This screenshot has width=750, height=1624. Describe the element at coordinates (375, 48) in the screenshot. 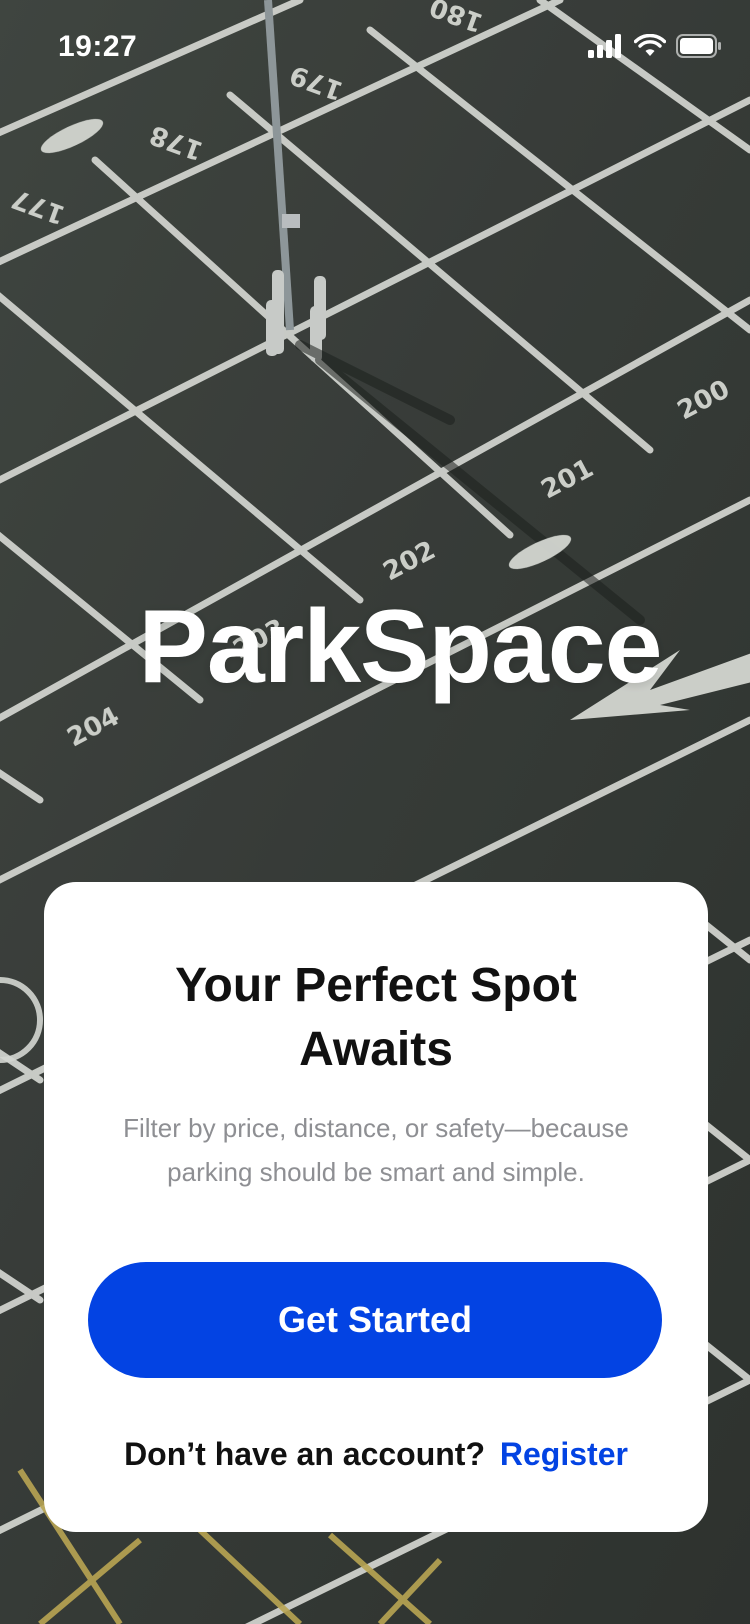

I see `status-bar: 19:27` at that location.